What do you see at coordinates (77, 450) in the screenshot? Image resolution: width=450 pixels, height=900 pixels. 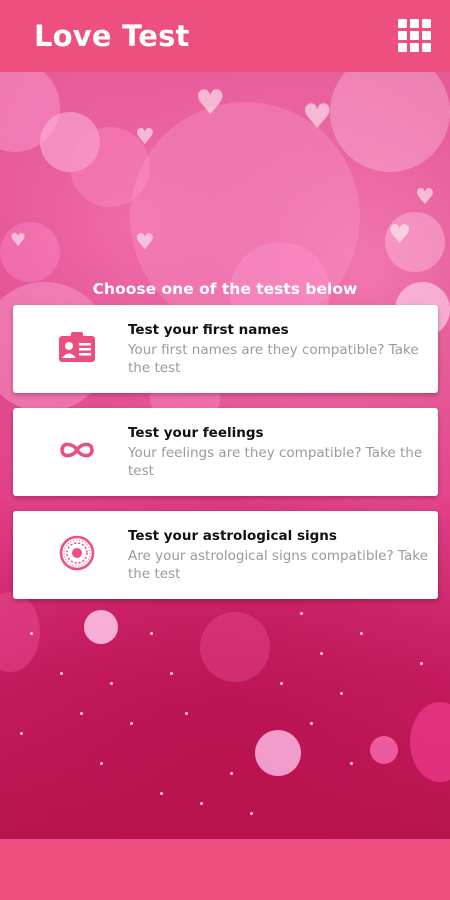 I see `infinity-icon` at bounding box center [77, 450].